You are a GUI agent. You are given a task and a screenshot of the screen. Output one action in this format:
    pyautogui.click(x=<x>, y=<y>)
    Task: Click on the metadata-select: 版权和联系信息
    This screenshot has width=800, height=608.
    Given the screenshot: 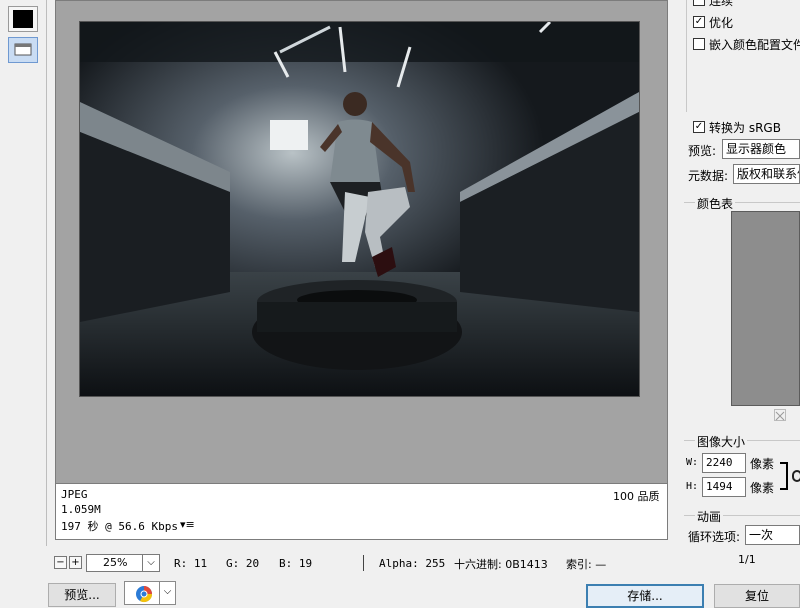 What is the action you would take?
    pyautogui.click(x=766, y=174)
    